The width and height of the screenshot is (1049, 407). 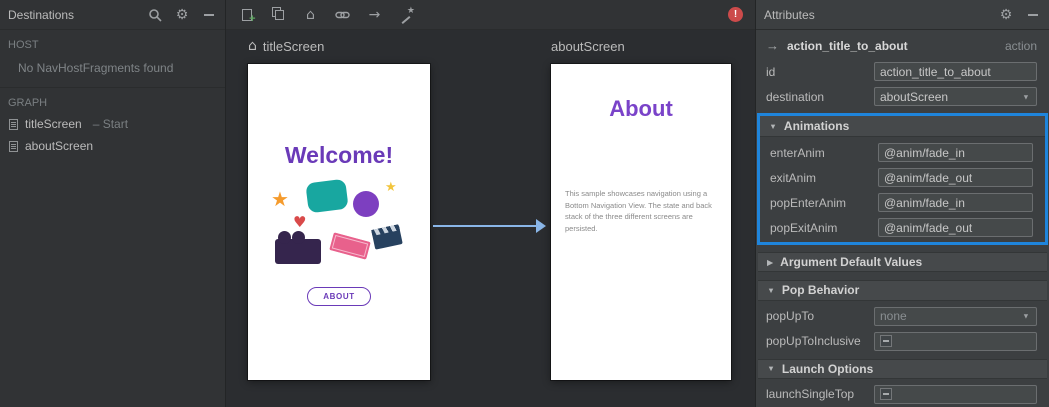 I want to click on graph-item-suffix: – Start, so click(x=110, y=124).